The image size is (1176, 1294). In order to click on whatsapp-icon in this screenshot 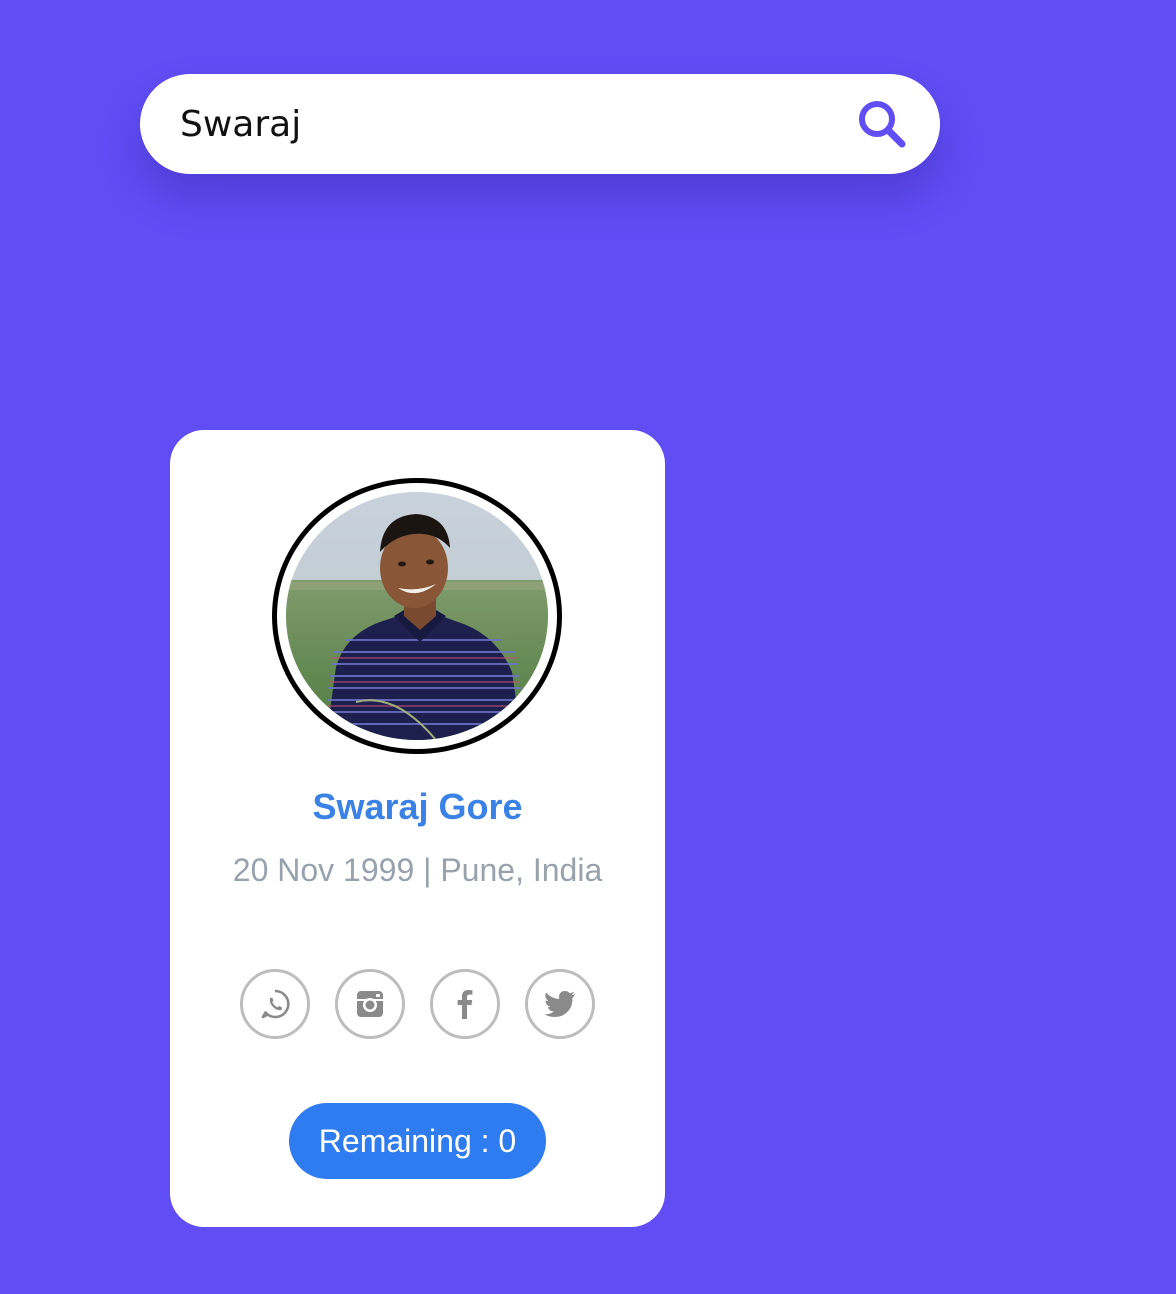, I will do `click(275, 1004)`.